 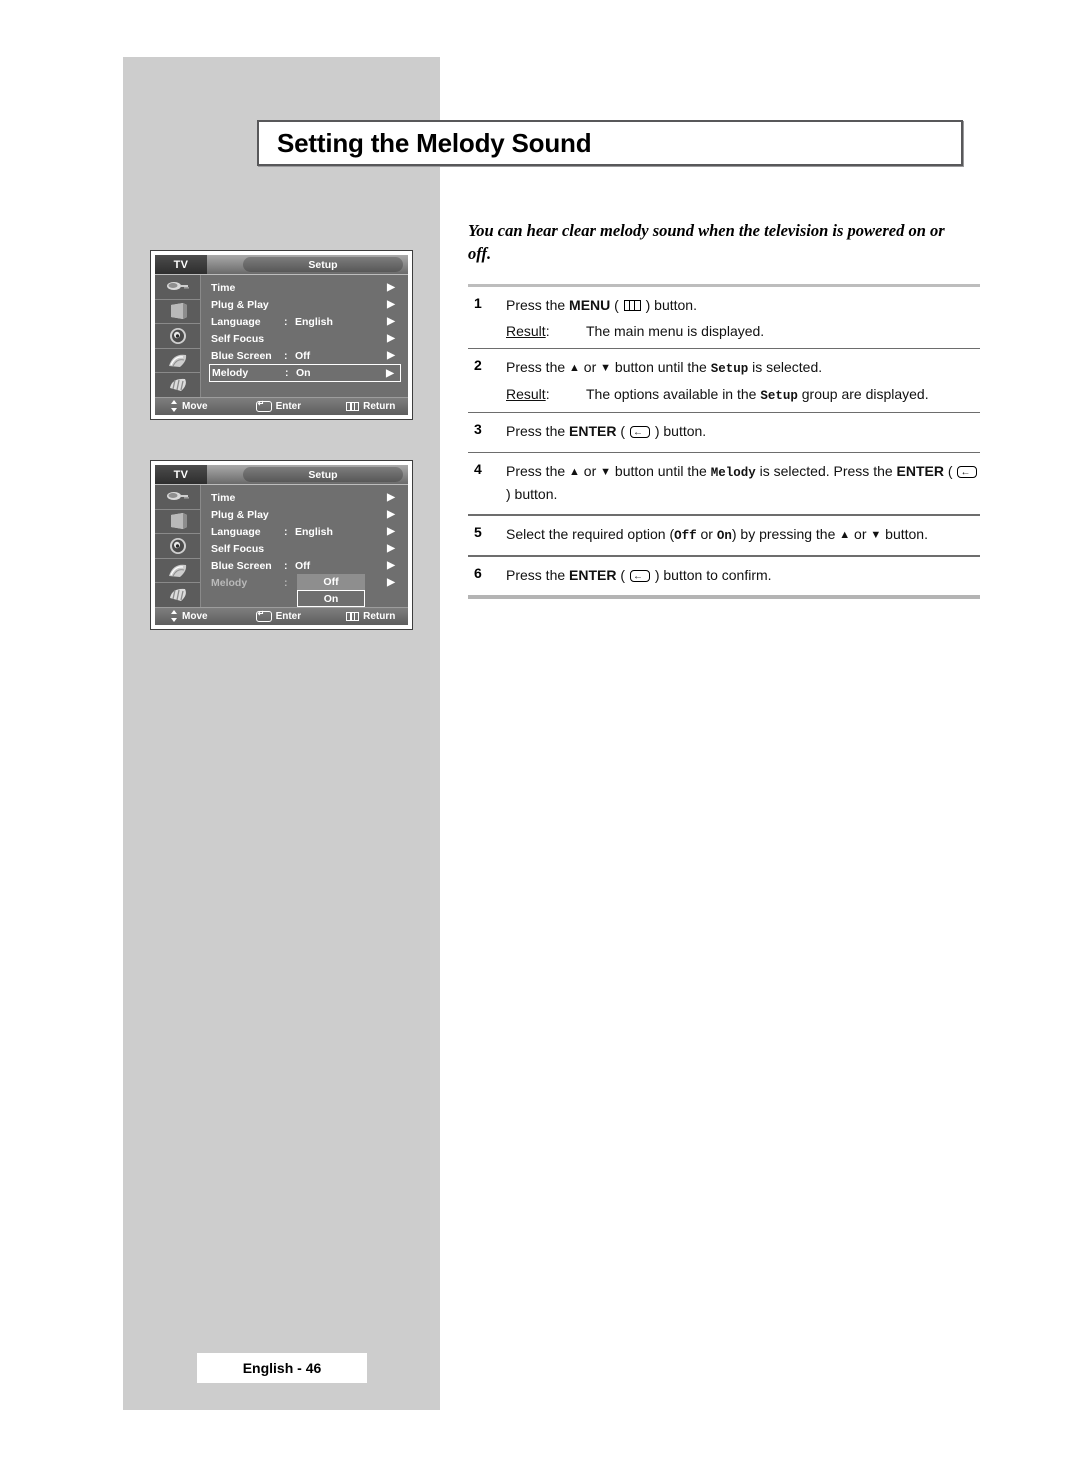 I want to click on footer-enter-label: Enter, so click(x=288, y=616).